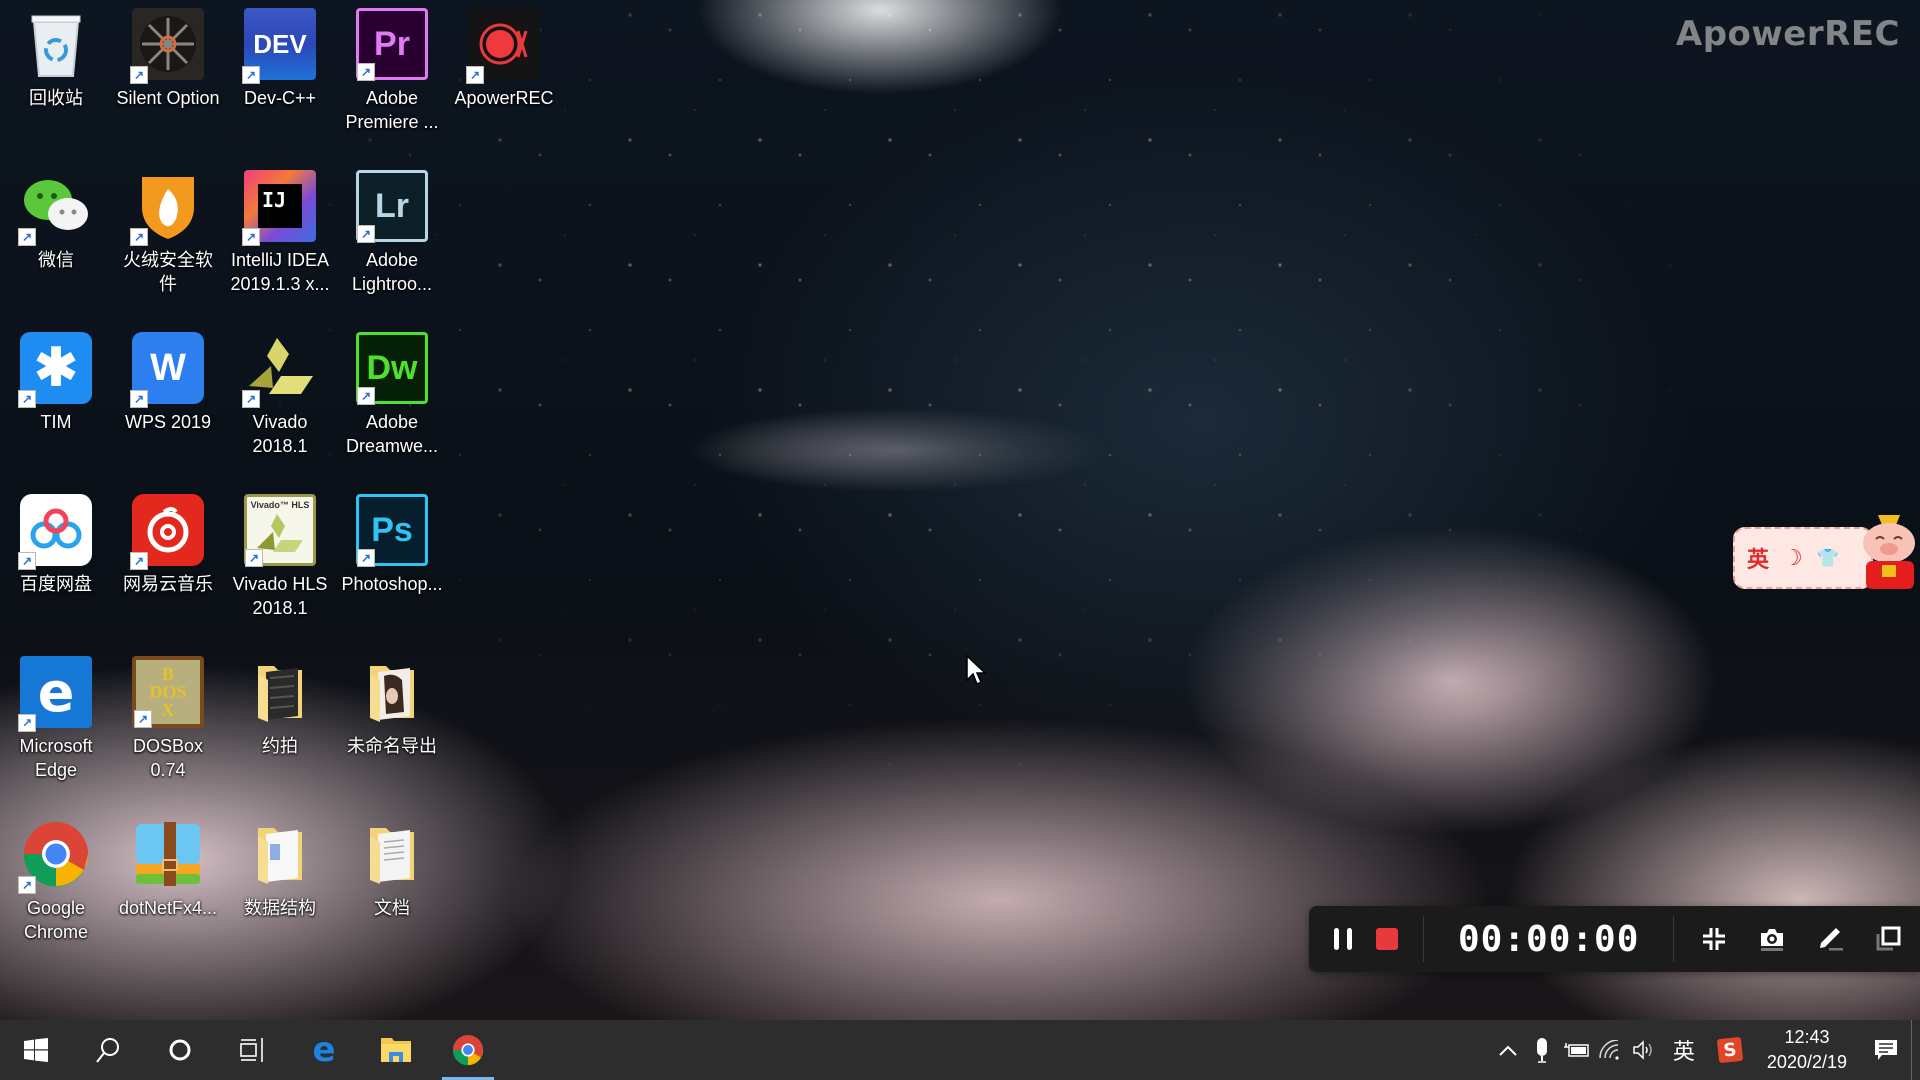 The height and width of the screenshot is (1080, 1920). I want to click on screenshot-button, so click(1772, 939).